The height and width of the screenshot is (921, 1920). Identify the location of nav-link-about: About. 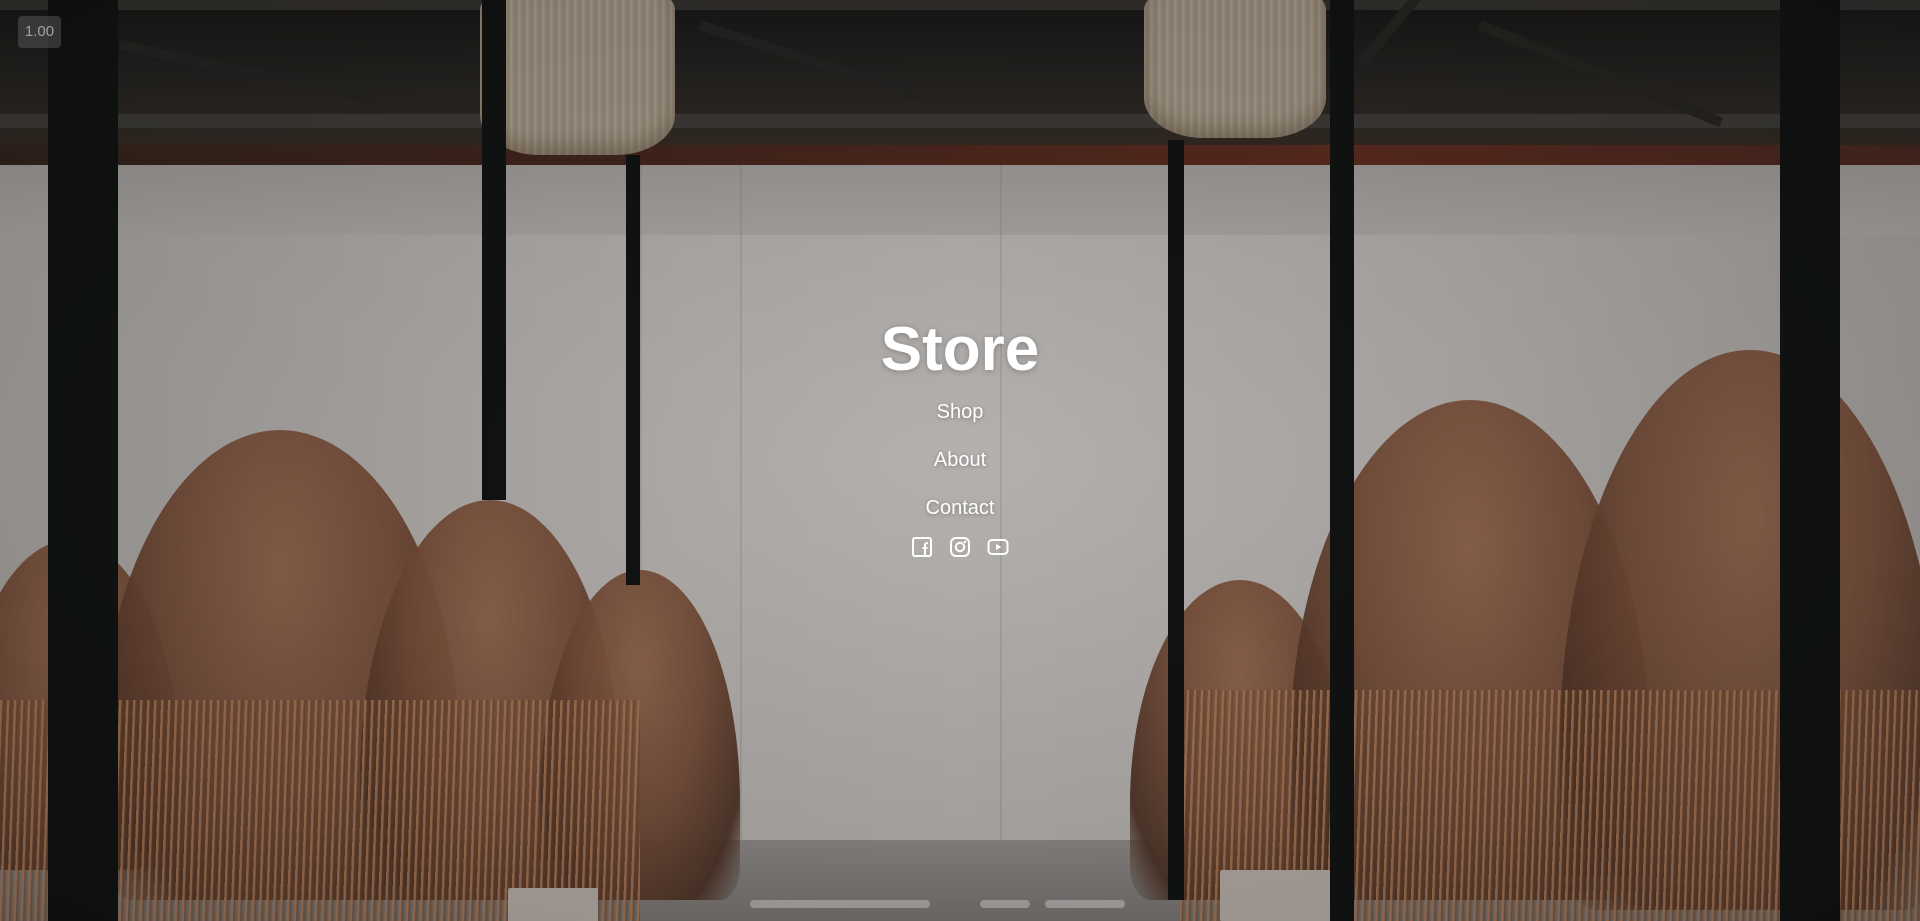
(960, 460).